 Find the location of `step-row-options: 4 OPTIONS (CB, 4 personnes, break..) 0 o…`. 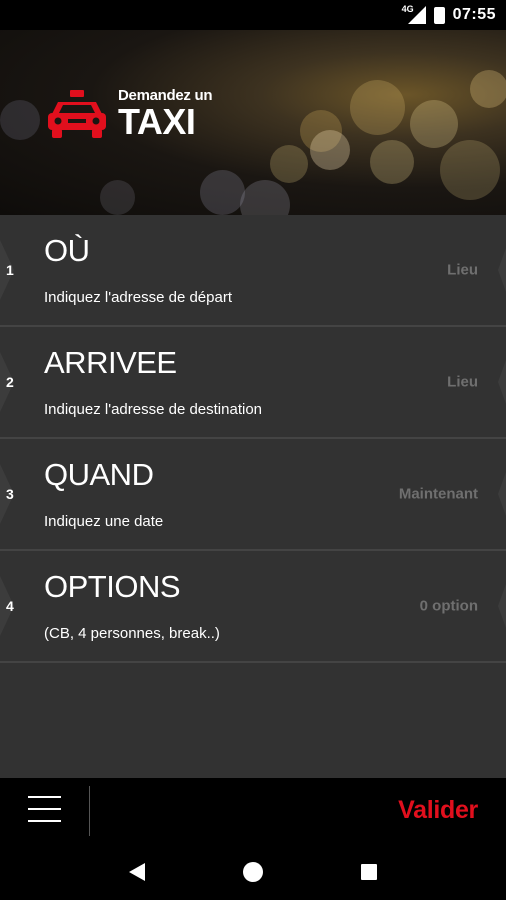

step-row-options: 4 OPTIONS (CB, 4 personnes, break..) 0 o… is located at coordinates (253, 607).